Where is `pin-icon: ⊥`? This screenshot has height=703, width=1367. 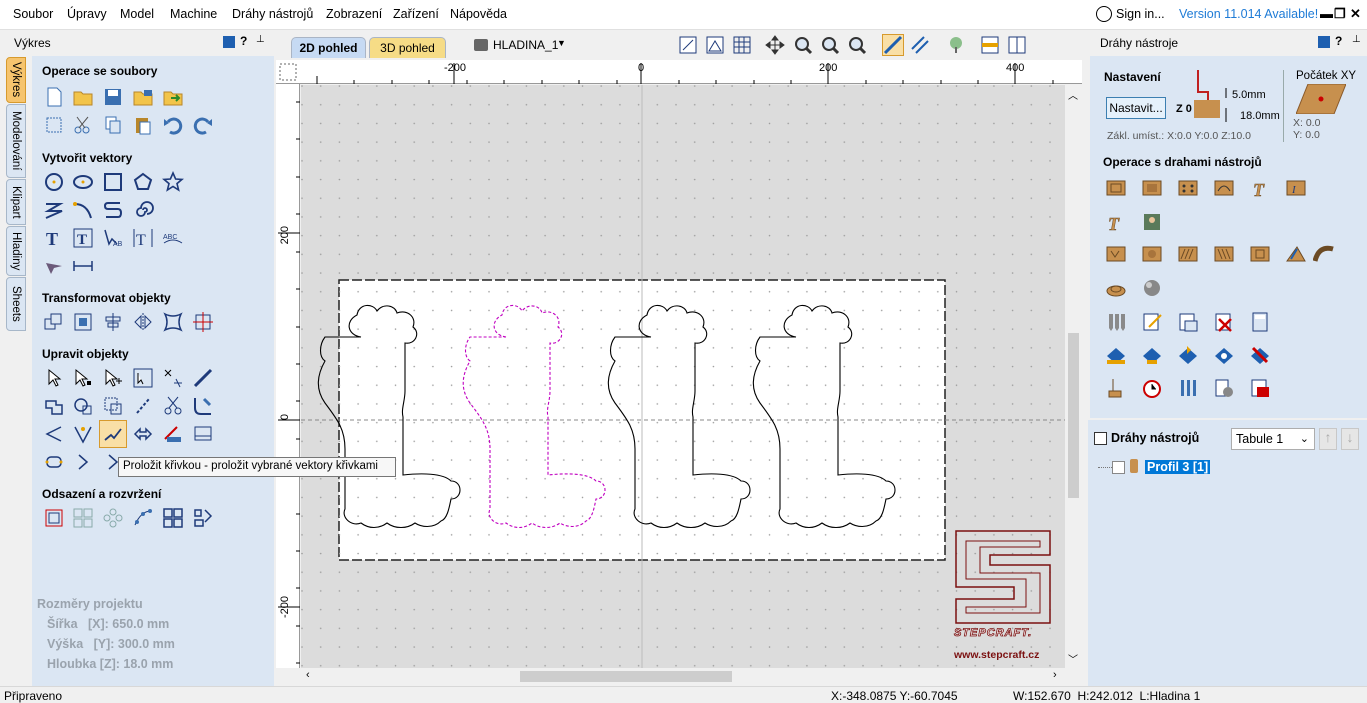
pin-icon: ⊥ is located at coordinates (260, 39).